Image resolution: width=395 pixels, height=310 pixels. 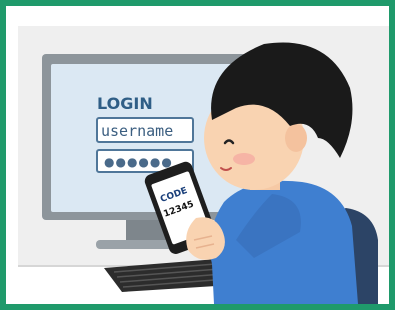 I want to click on ear, so click(x=296, y=138).